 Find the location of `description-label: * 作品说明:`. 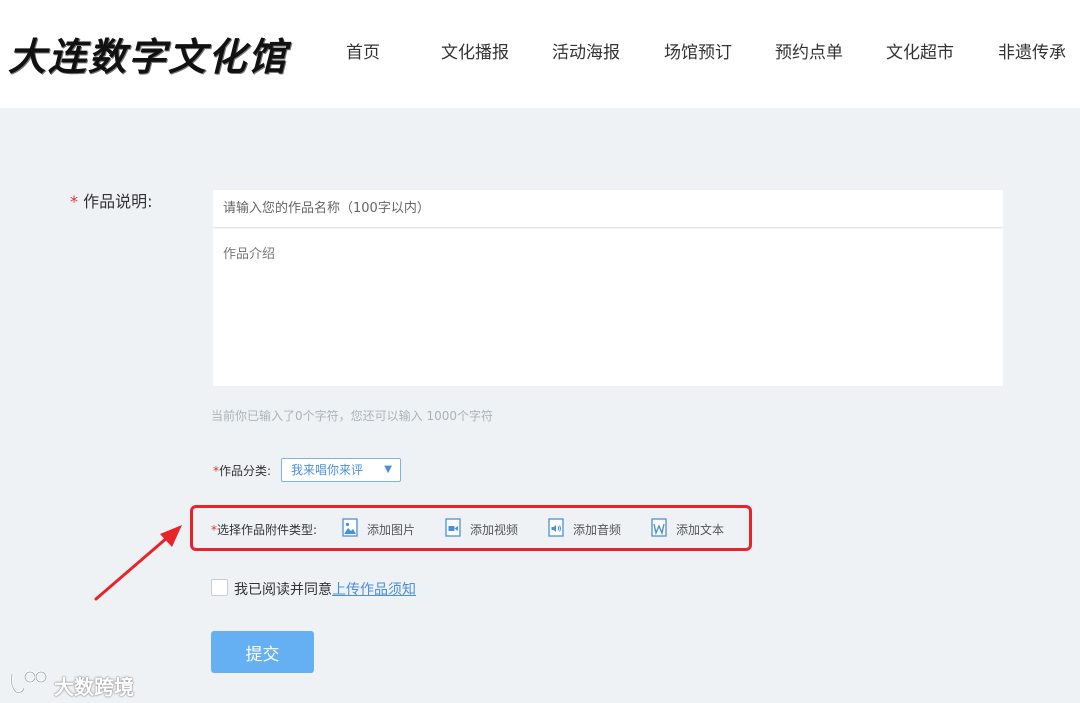

description-label: * 作品说明: is located at coordinates (111, 200).